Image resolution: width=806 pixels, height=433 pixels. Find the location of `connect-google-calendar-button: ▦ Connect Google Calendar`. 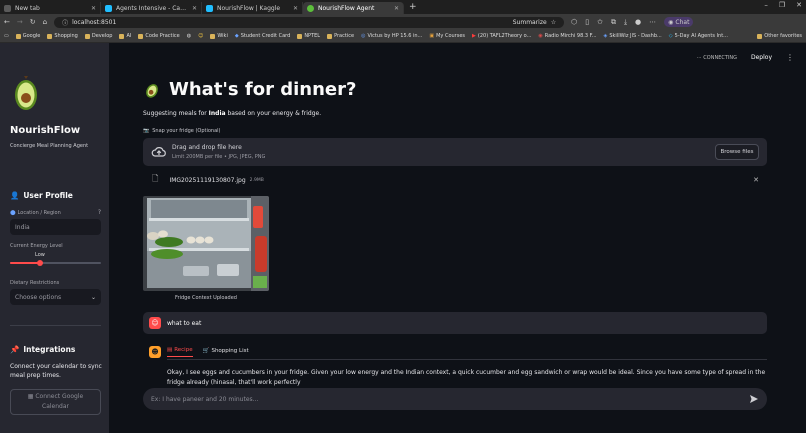

connect-google-calendar-button: ▦ Connect Google Calendar is located at coordinates (55, 402).